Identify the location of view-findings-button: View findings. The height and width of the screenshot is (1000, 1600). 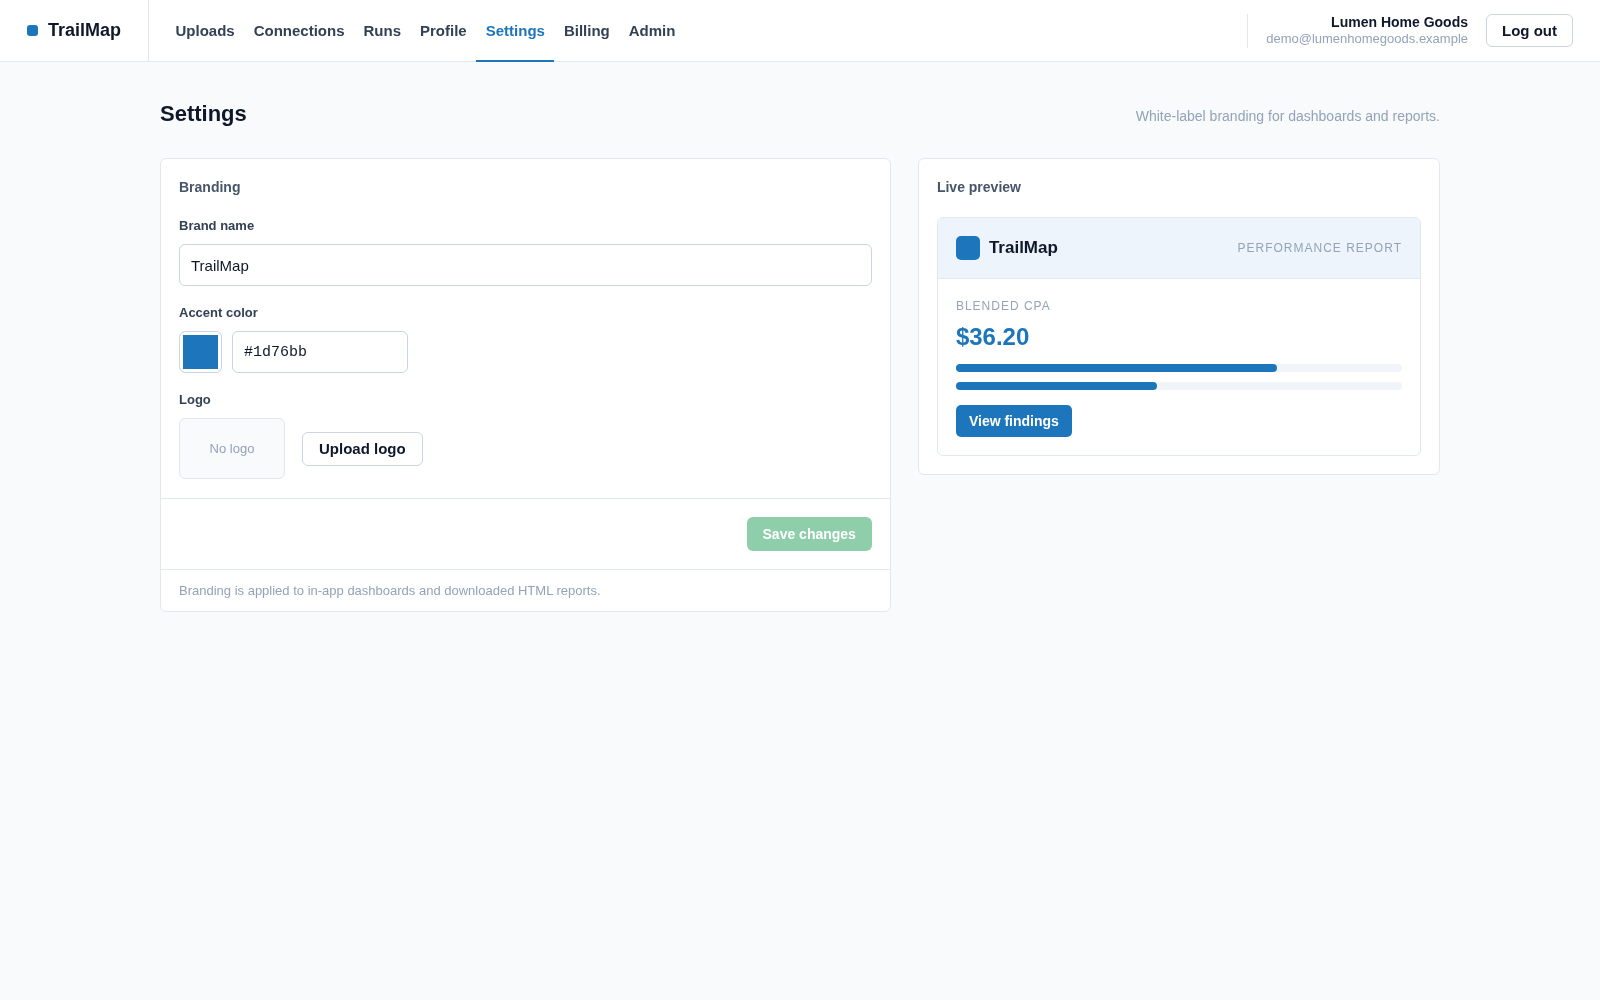
(1013, 421).